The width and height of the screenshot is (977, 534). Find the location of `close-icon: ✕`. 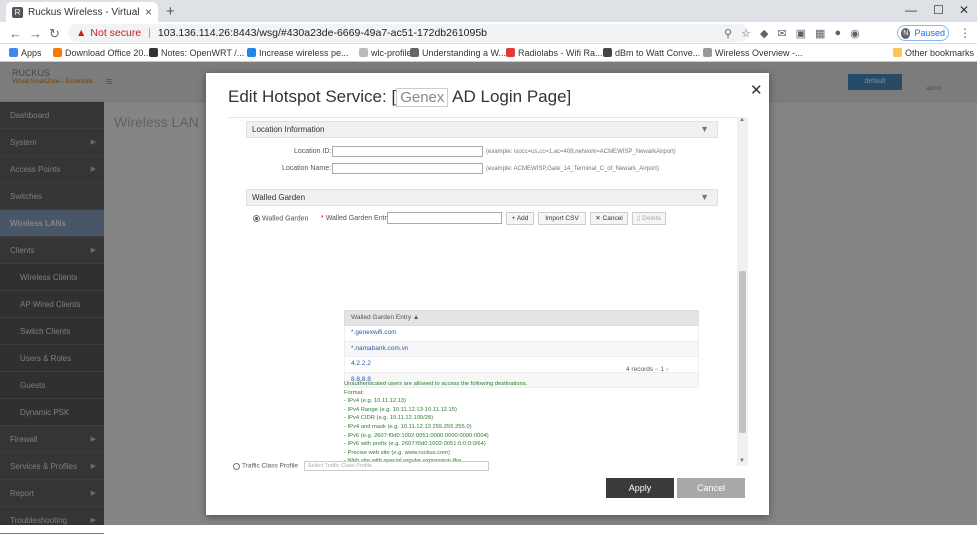

close-icon: ✕ is located at coordinates (598, 218).